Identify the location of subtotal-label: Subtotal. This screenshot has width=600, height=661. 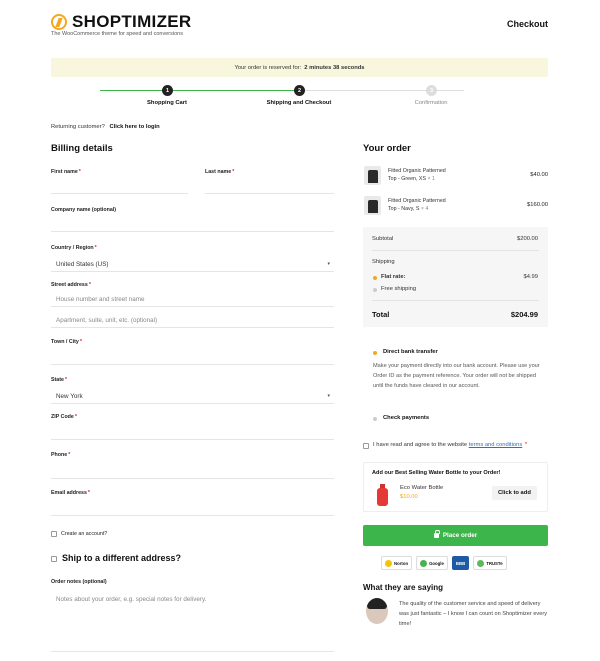
(383, 239).